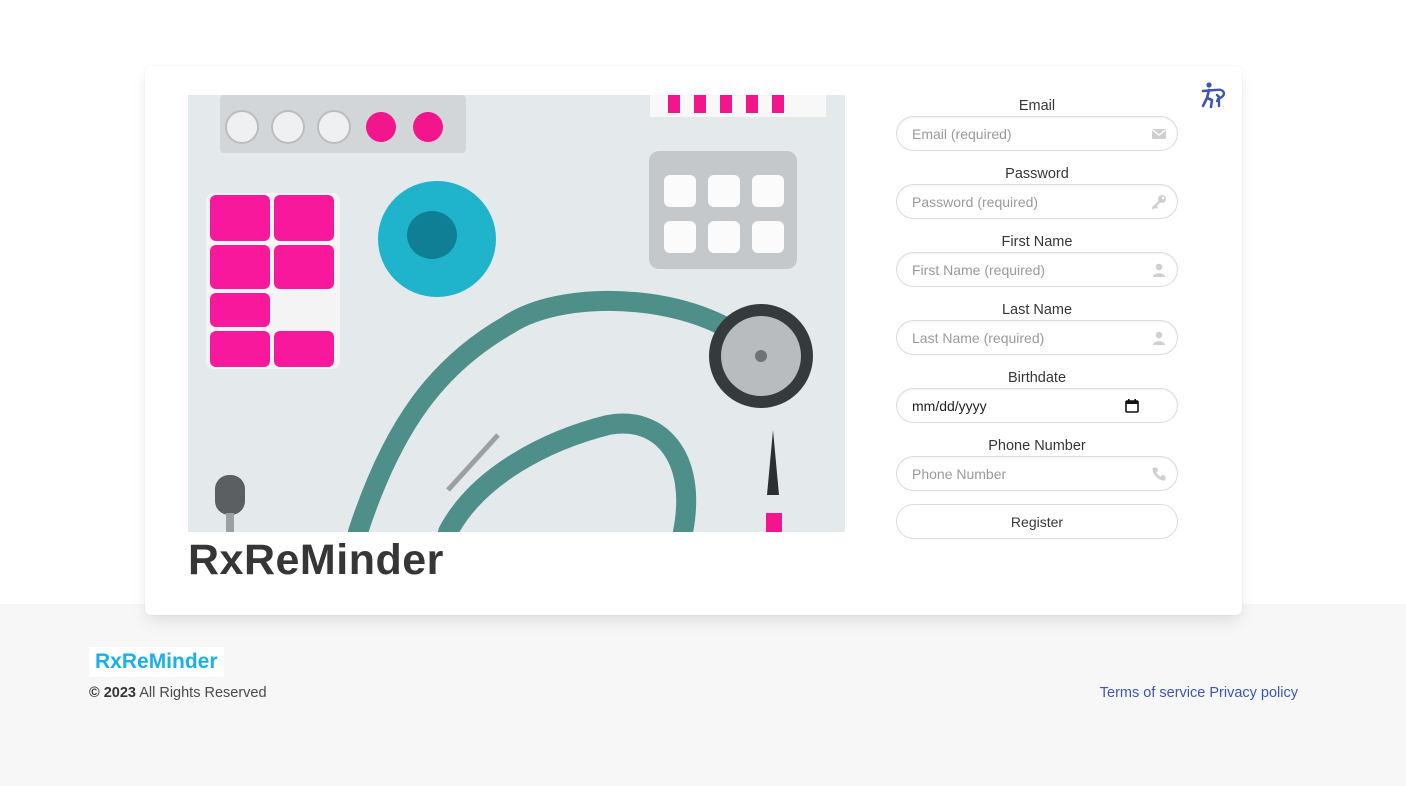  What do you see at coordinates (1153, 693) in the screenshot?
I see `terms-of-service-link: Terms of service` at bounding box center [1153, 693].